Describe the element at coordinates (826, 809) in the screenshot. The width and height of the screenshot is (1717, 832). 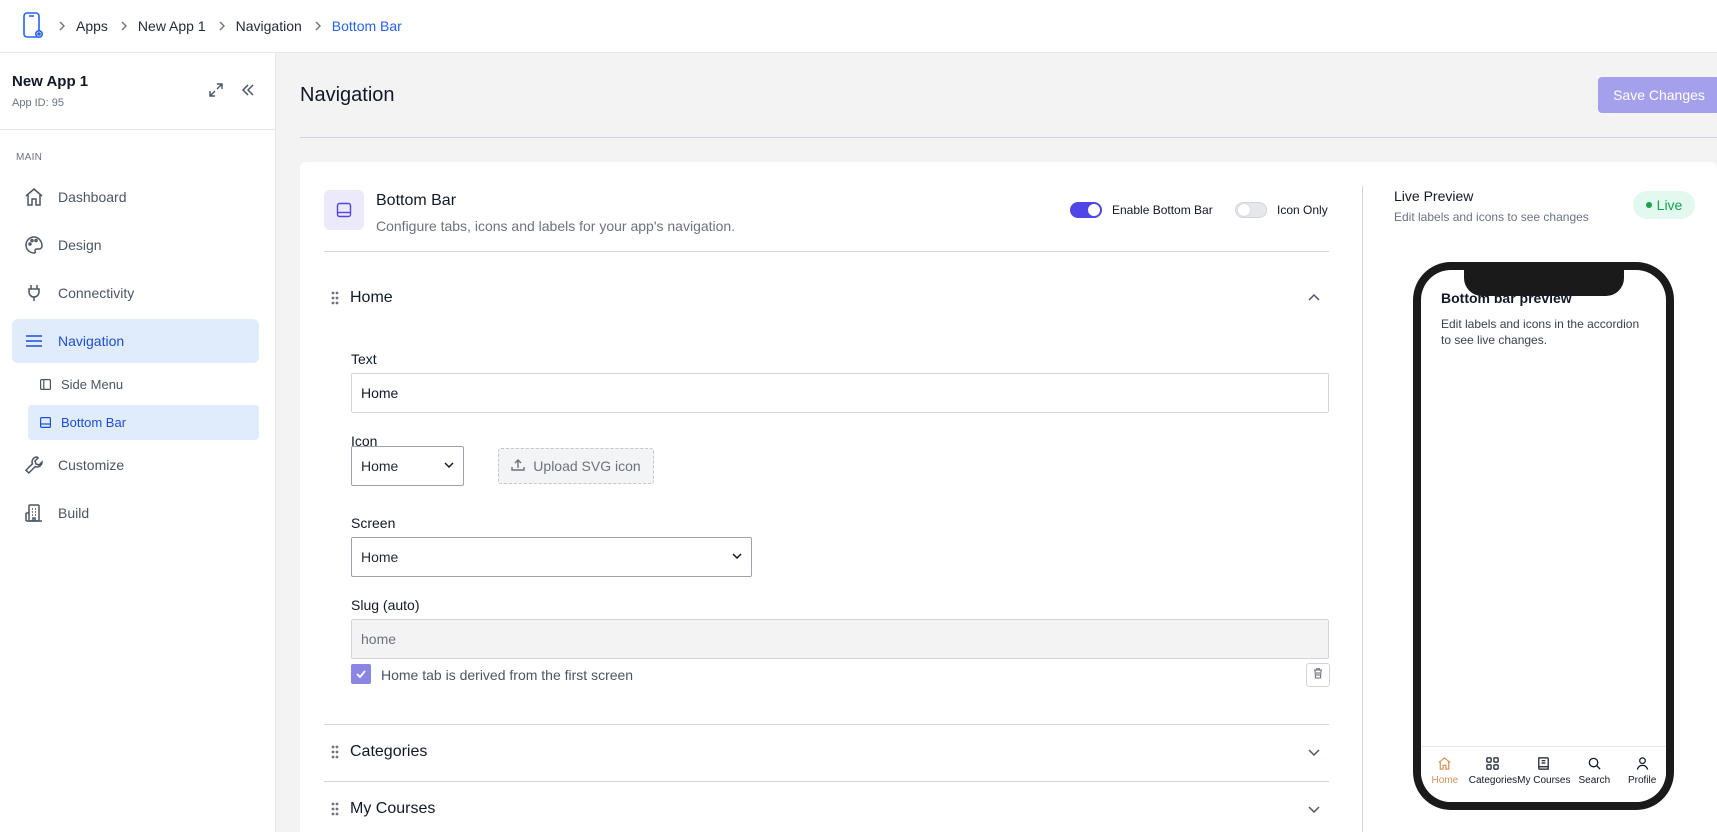
I see `accordion-my-courses: My Courses` at that location.